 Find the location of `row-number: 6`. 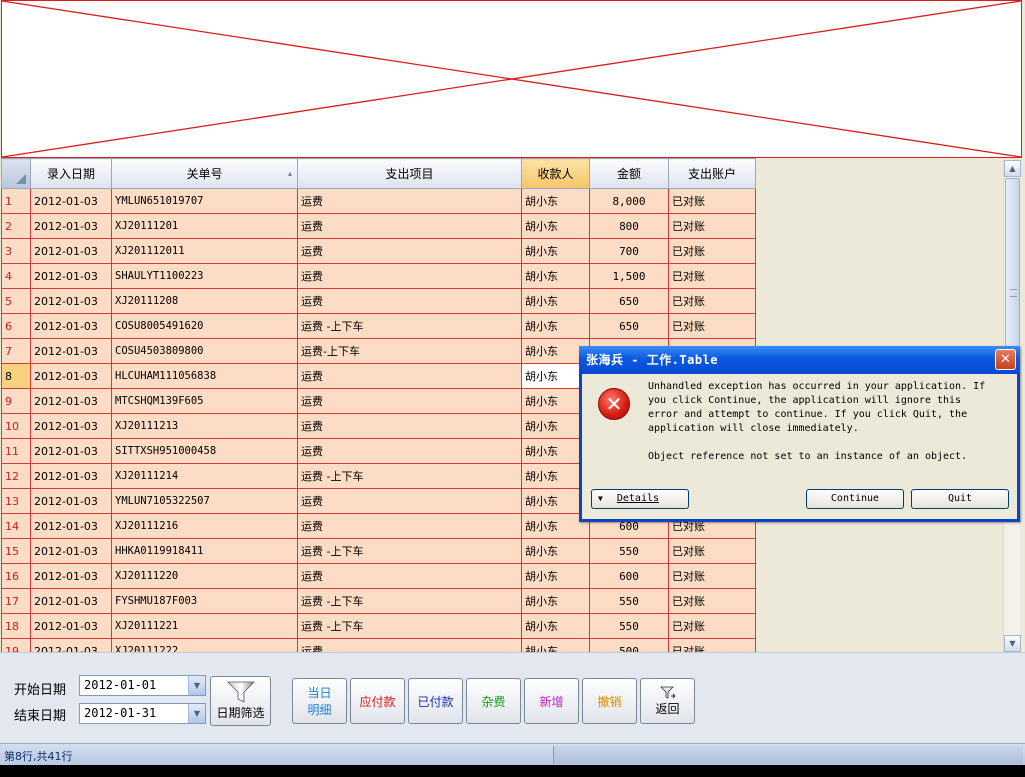

row-number: 6 is located at coordinates (16, 326).